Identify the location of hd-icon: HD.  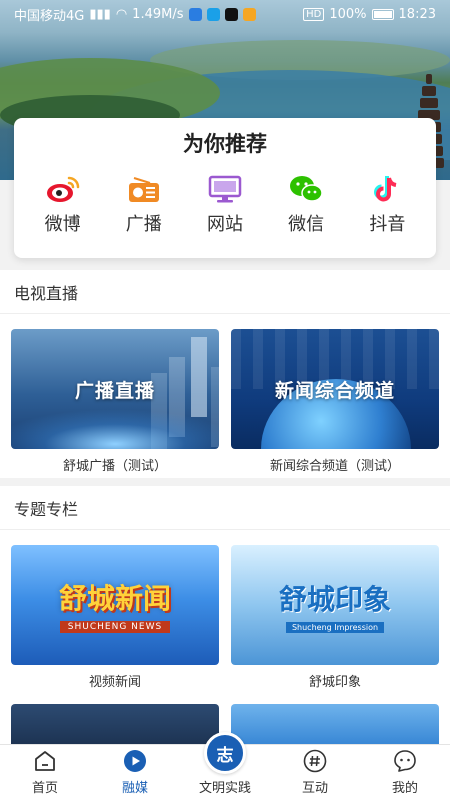
(314, 14).